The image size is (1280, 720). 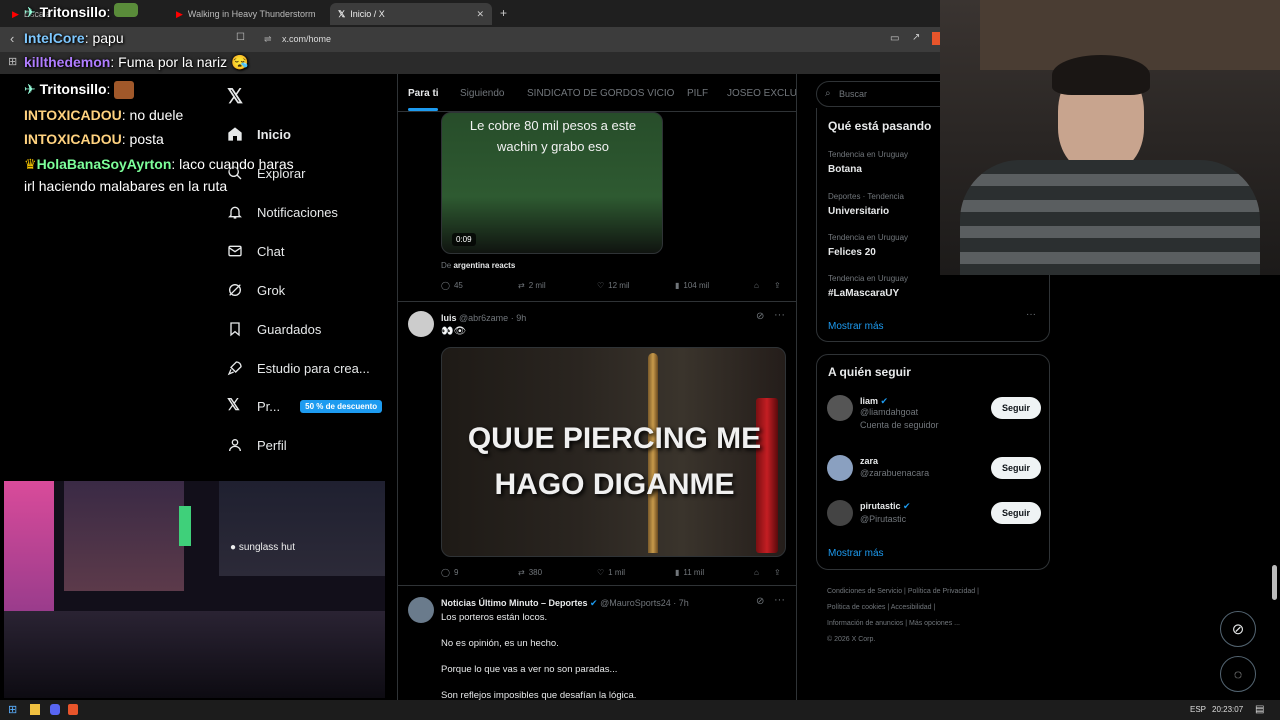 I want to click on like-button: ♡ 12 mil, so click(x=613, y=285).